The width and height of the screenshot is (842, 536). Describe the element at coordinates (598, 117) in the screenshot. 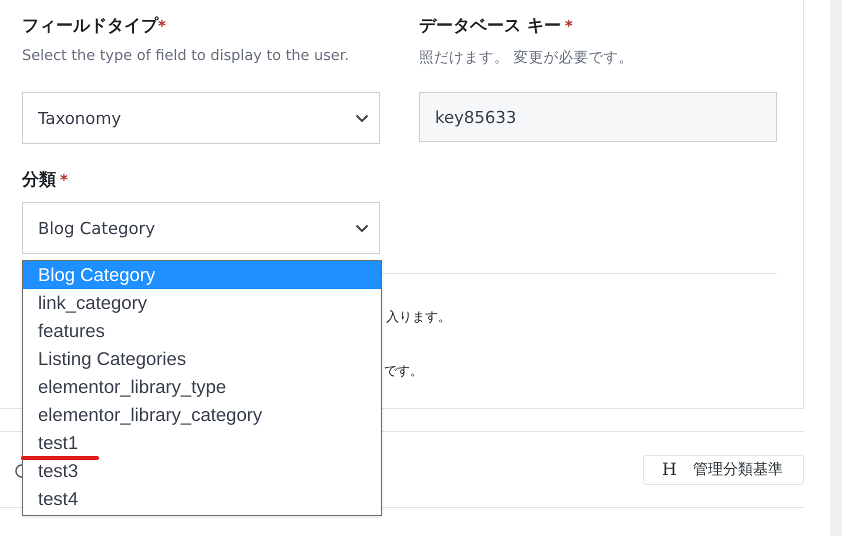

I see `database-key-field: key85633` at that location.